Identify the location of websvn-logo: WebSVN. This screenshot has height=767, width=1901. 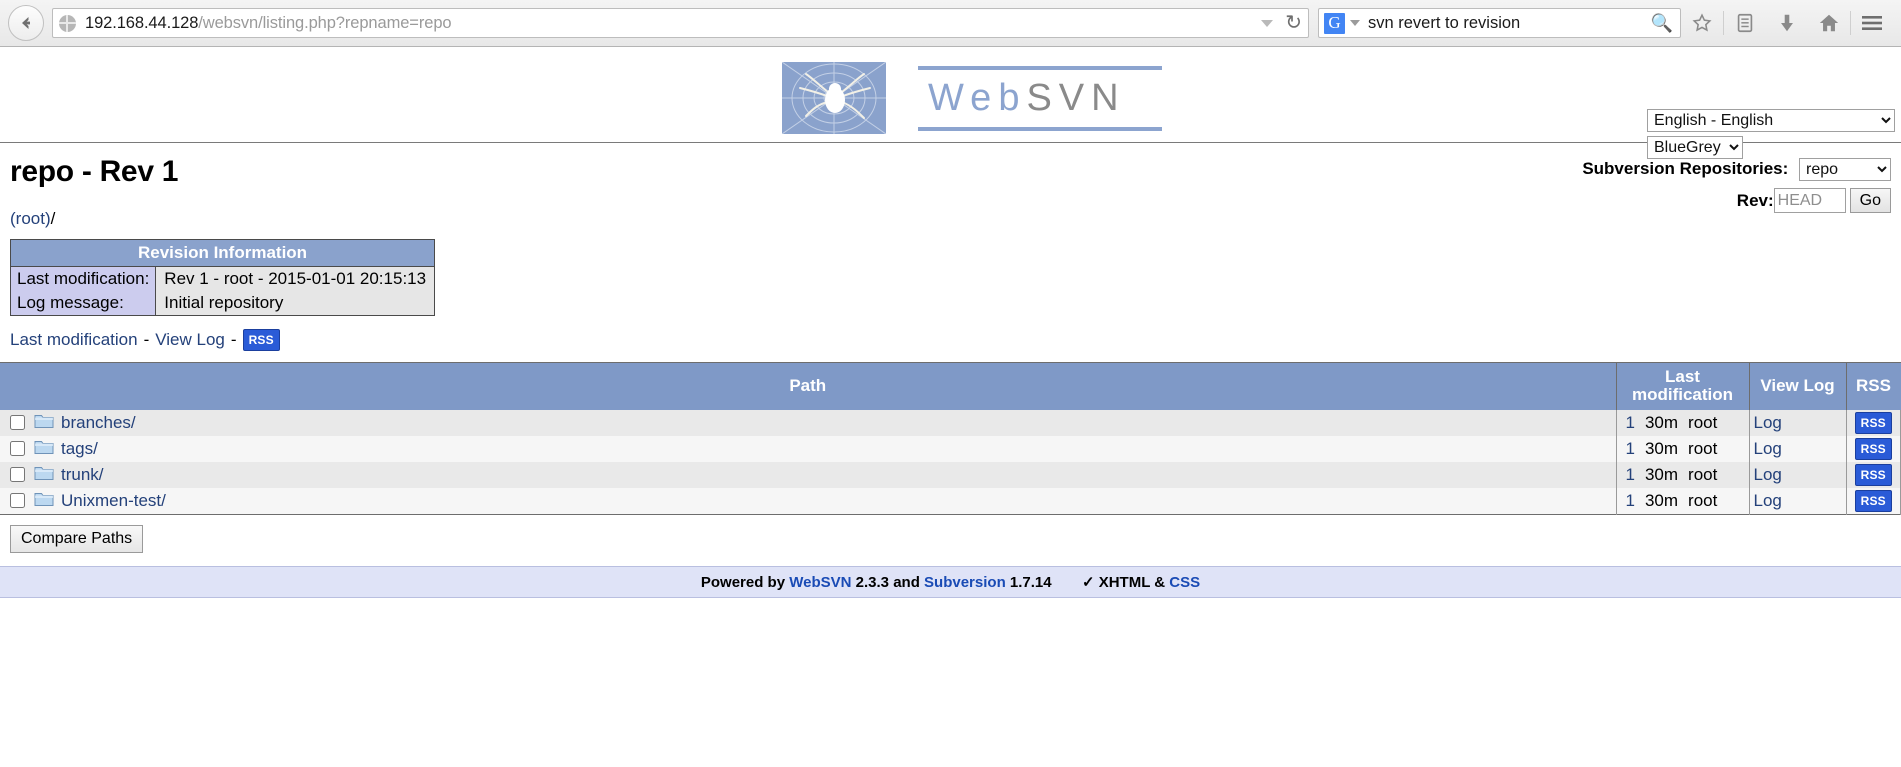
(972, 98).